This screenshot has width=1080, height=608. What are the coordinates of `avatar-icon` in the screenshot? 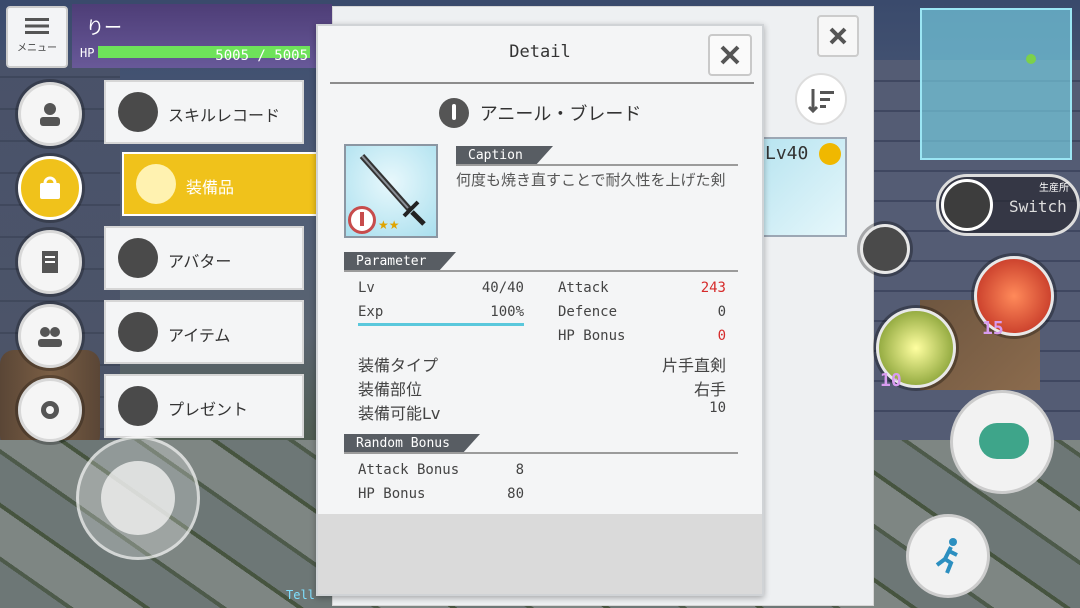 It's located at (138, 258).